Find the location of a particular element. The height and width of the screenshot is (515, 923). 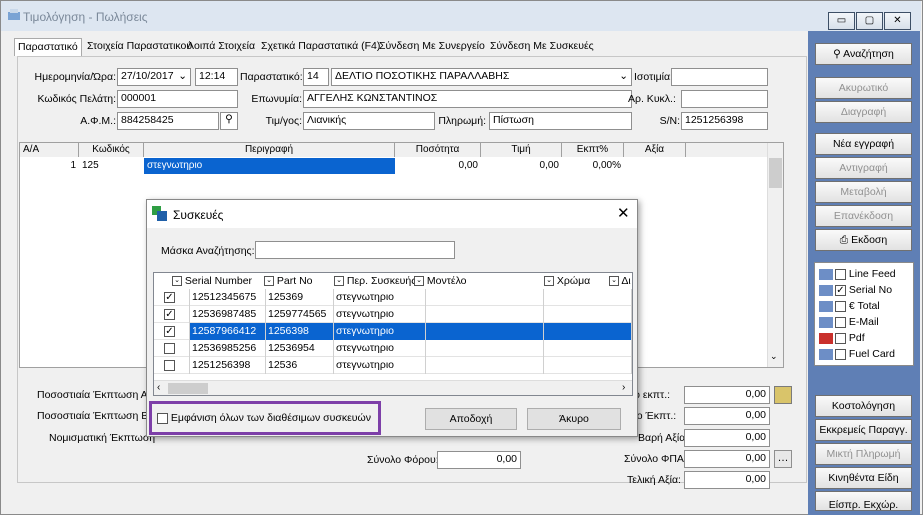

tab-devices-link: Σύνδεση Με Συσκευές is located at coordinates (542, 47).